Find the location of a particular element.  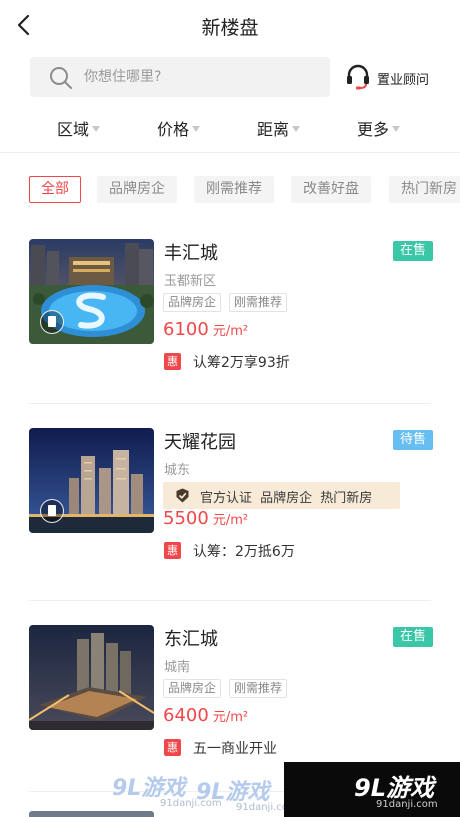

official-certified-bar: 官方认证 品牌房企 热门新房 is located at coordinates (281, 495).